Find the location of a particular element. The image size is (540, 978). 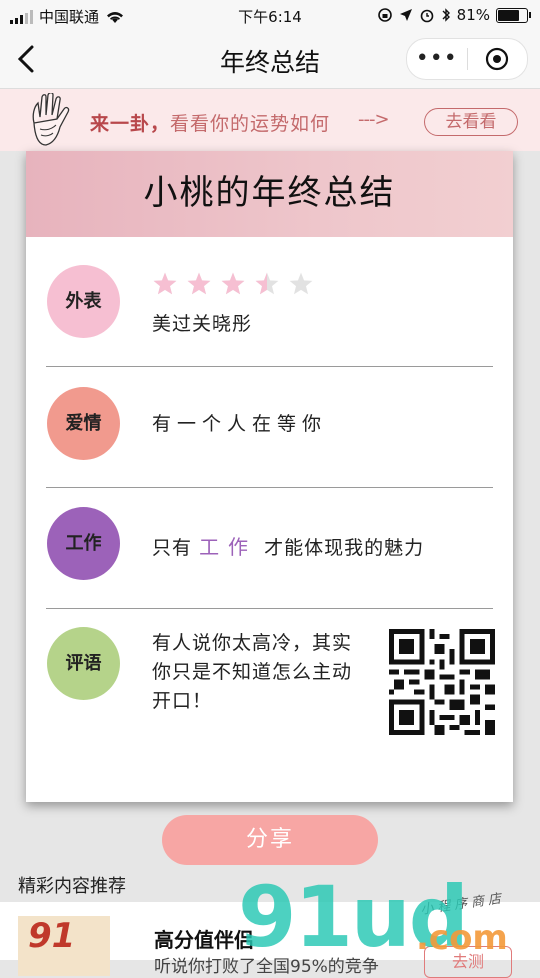

close-target-icon is located at coordinates (497, 59).